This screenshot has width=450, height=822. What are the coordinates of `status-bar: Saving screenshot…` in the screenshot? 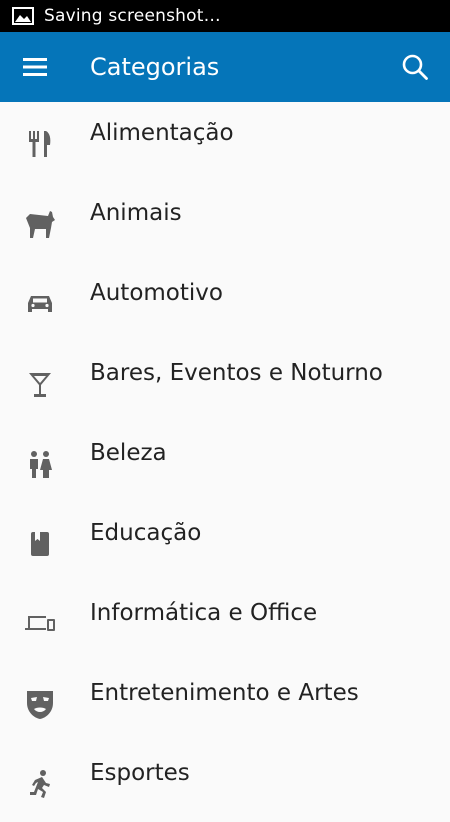 It's located at (225, 16).